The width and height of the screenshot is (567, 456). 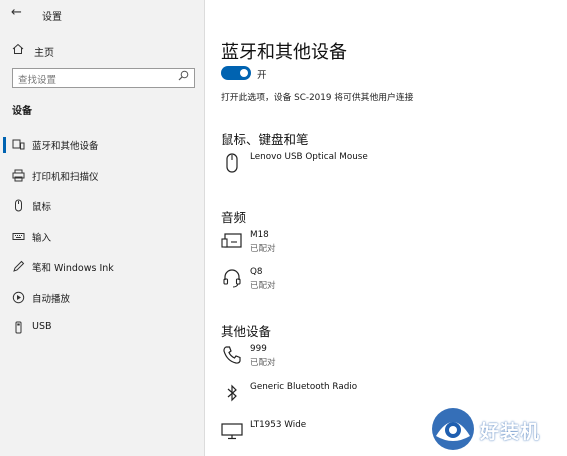 I want to click on sidebar-item-label: 蓝牙和其他设备, so click(x=65, y=146).